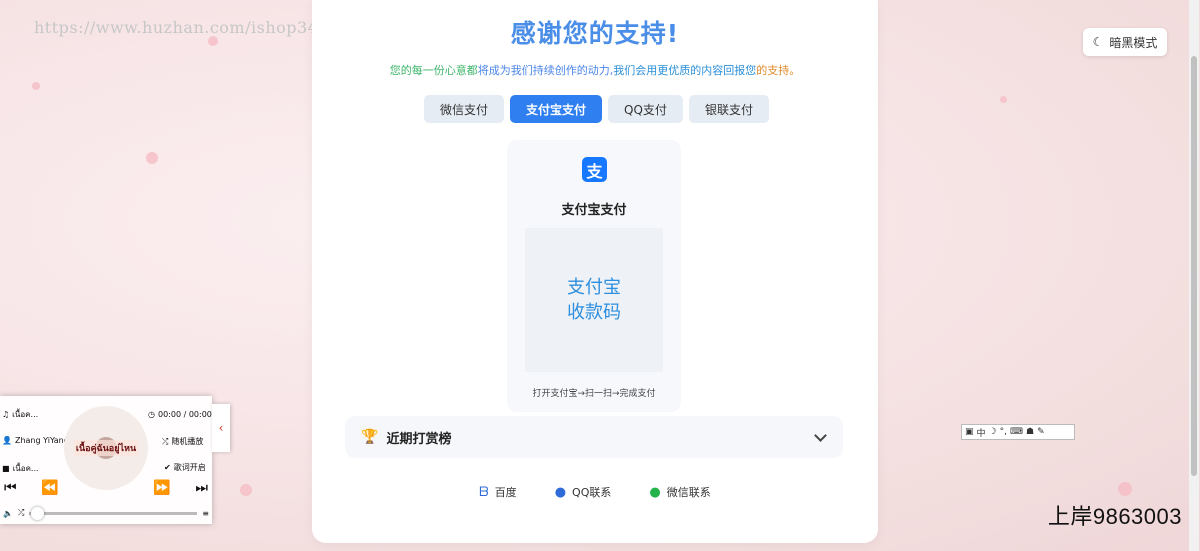 This screenshot has height=551, width=1200. Describe the element at coordinates (10, 488) in the screenshot. I see `skip-back-icon: ⏮` at that location.